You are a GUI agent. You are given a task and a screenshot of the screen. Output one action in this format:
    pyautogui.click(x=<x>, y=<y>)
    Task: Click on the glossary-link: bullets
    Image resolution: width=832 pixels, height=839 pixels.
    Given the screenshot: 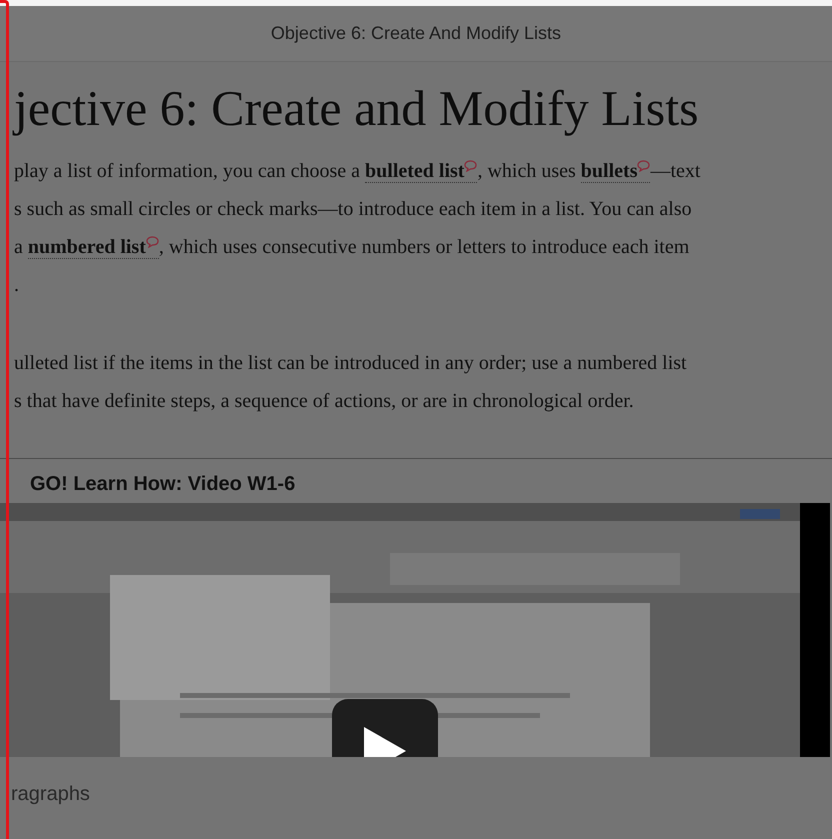 What is the action you would take?
    pyautogui.click(x=615, y=171)
    